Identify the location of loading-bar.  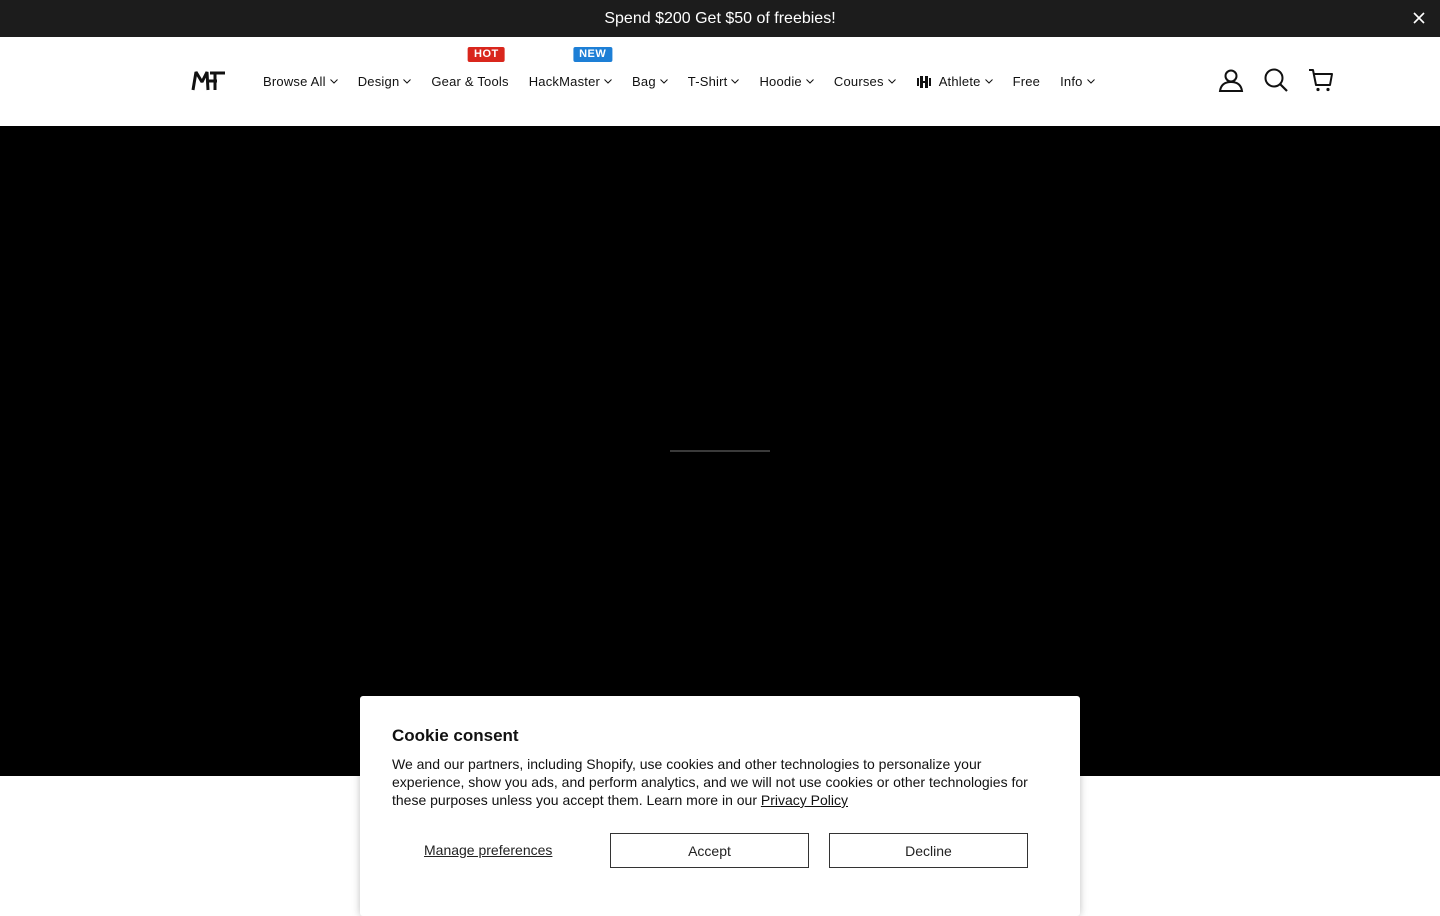
(720, 451).